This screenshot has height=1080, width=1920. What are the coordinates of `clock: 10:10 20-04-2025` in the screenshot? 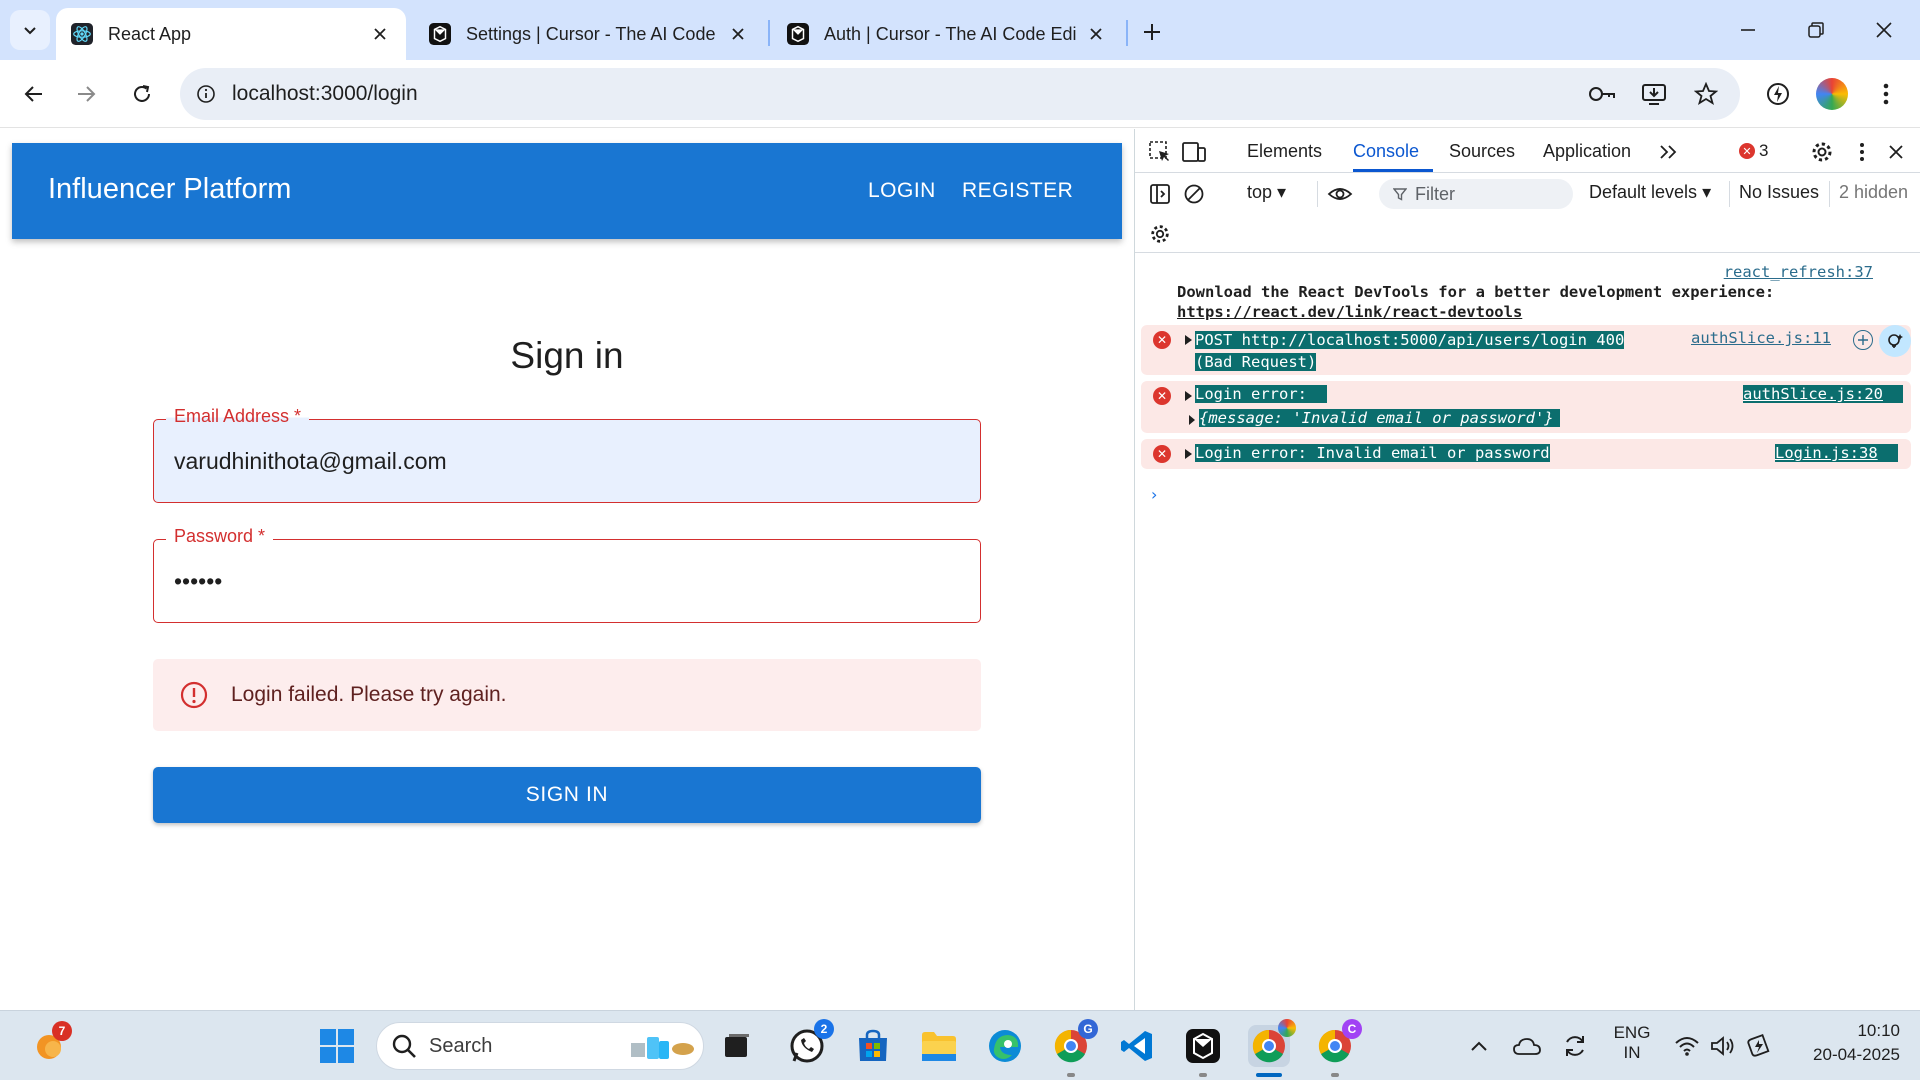 It's located at (1845, 1043).